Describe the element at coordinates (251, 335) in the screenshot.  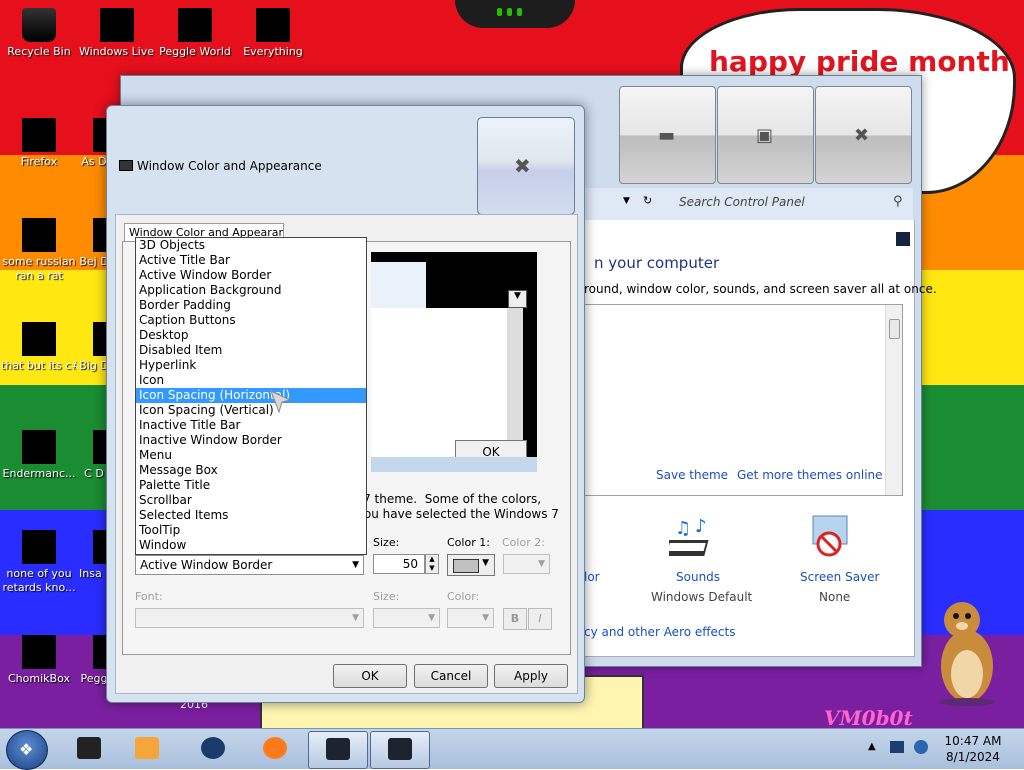
I see `list-item: Desktop` at that location.